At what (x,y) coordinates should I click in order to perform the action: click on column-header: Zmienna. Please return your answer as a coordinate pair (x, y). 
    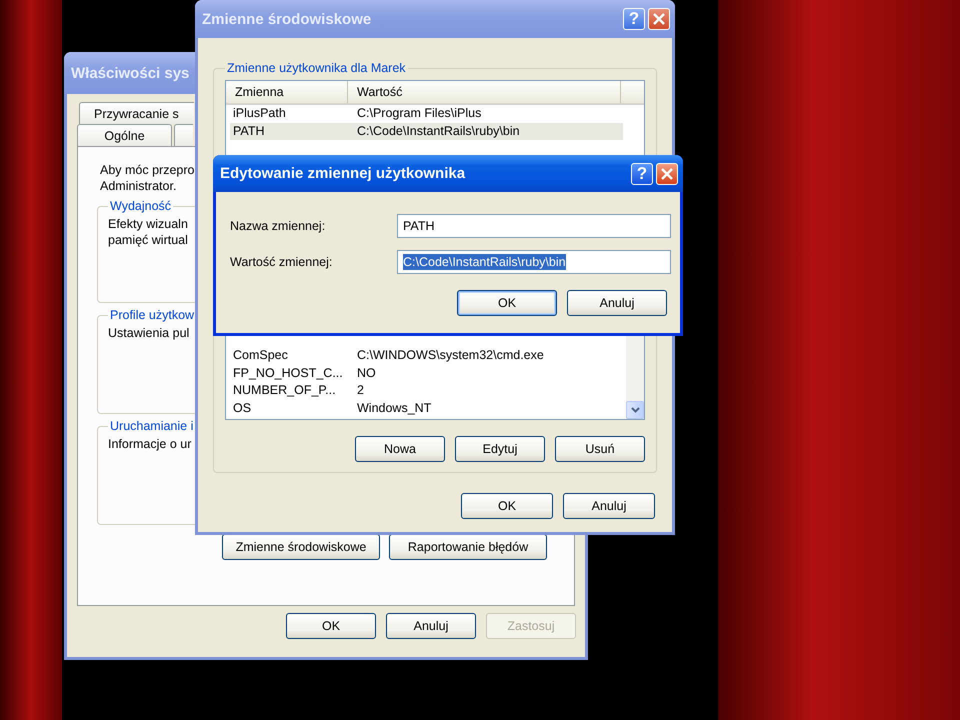
    Looking at the image, I should click on (287, 92).